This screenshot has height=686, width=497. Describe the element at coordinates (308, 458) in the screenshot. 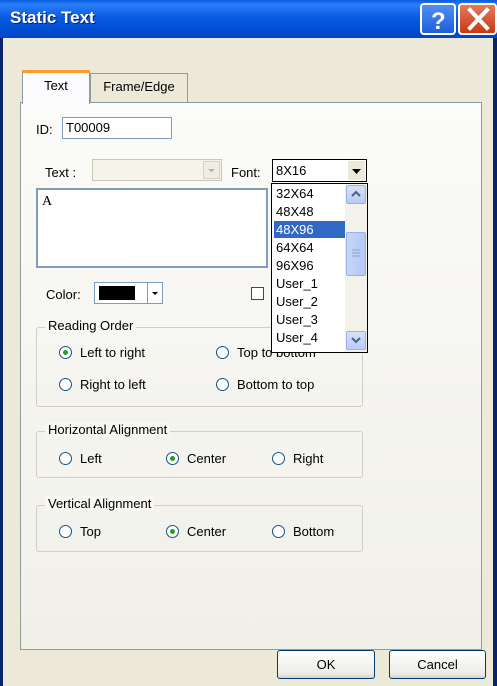

I see `radio-label: Right` at that location.